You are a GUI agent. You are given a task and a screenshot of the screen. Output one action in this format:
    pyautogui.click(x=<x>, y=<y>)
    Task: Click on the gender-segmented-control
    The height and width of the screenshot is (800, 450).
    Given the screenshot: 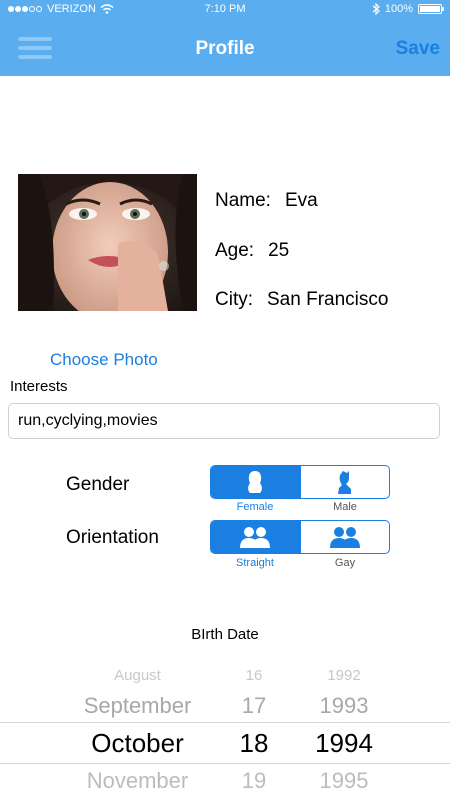 What is the action you would take?
    pyautogui.click(x=300, y=482)
    